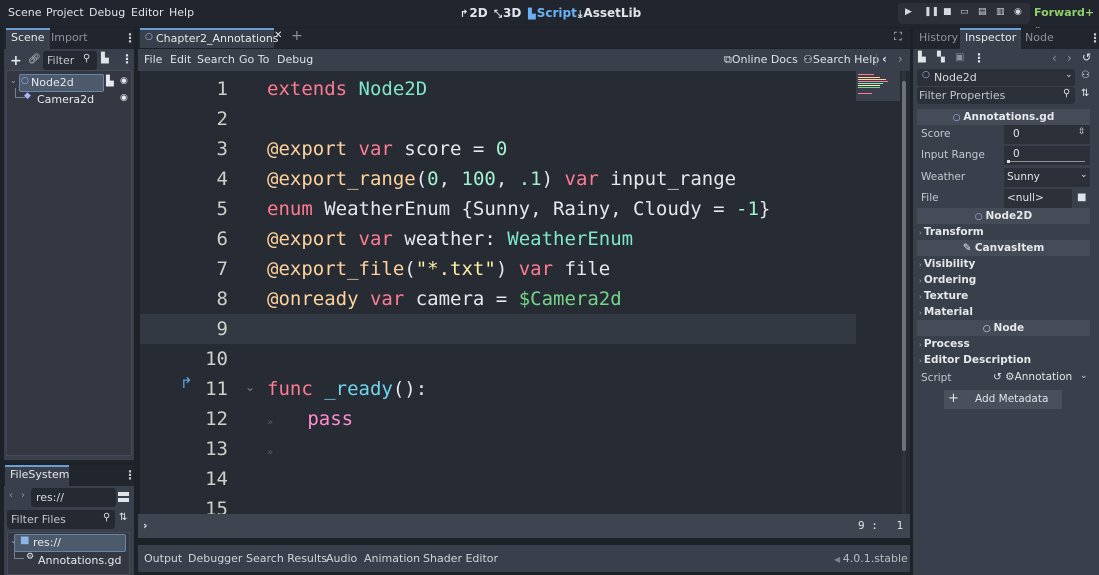  Describe the element at coordinates (1003, 117) in the screenshot. I see `section-annotations-gd: ○ Annotations.gd` at that location.